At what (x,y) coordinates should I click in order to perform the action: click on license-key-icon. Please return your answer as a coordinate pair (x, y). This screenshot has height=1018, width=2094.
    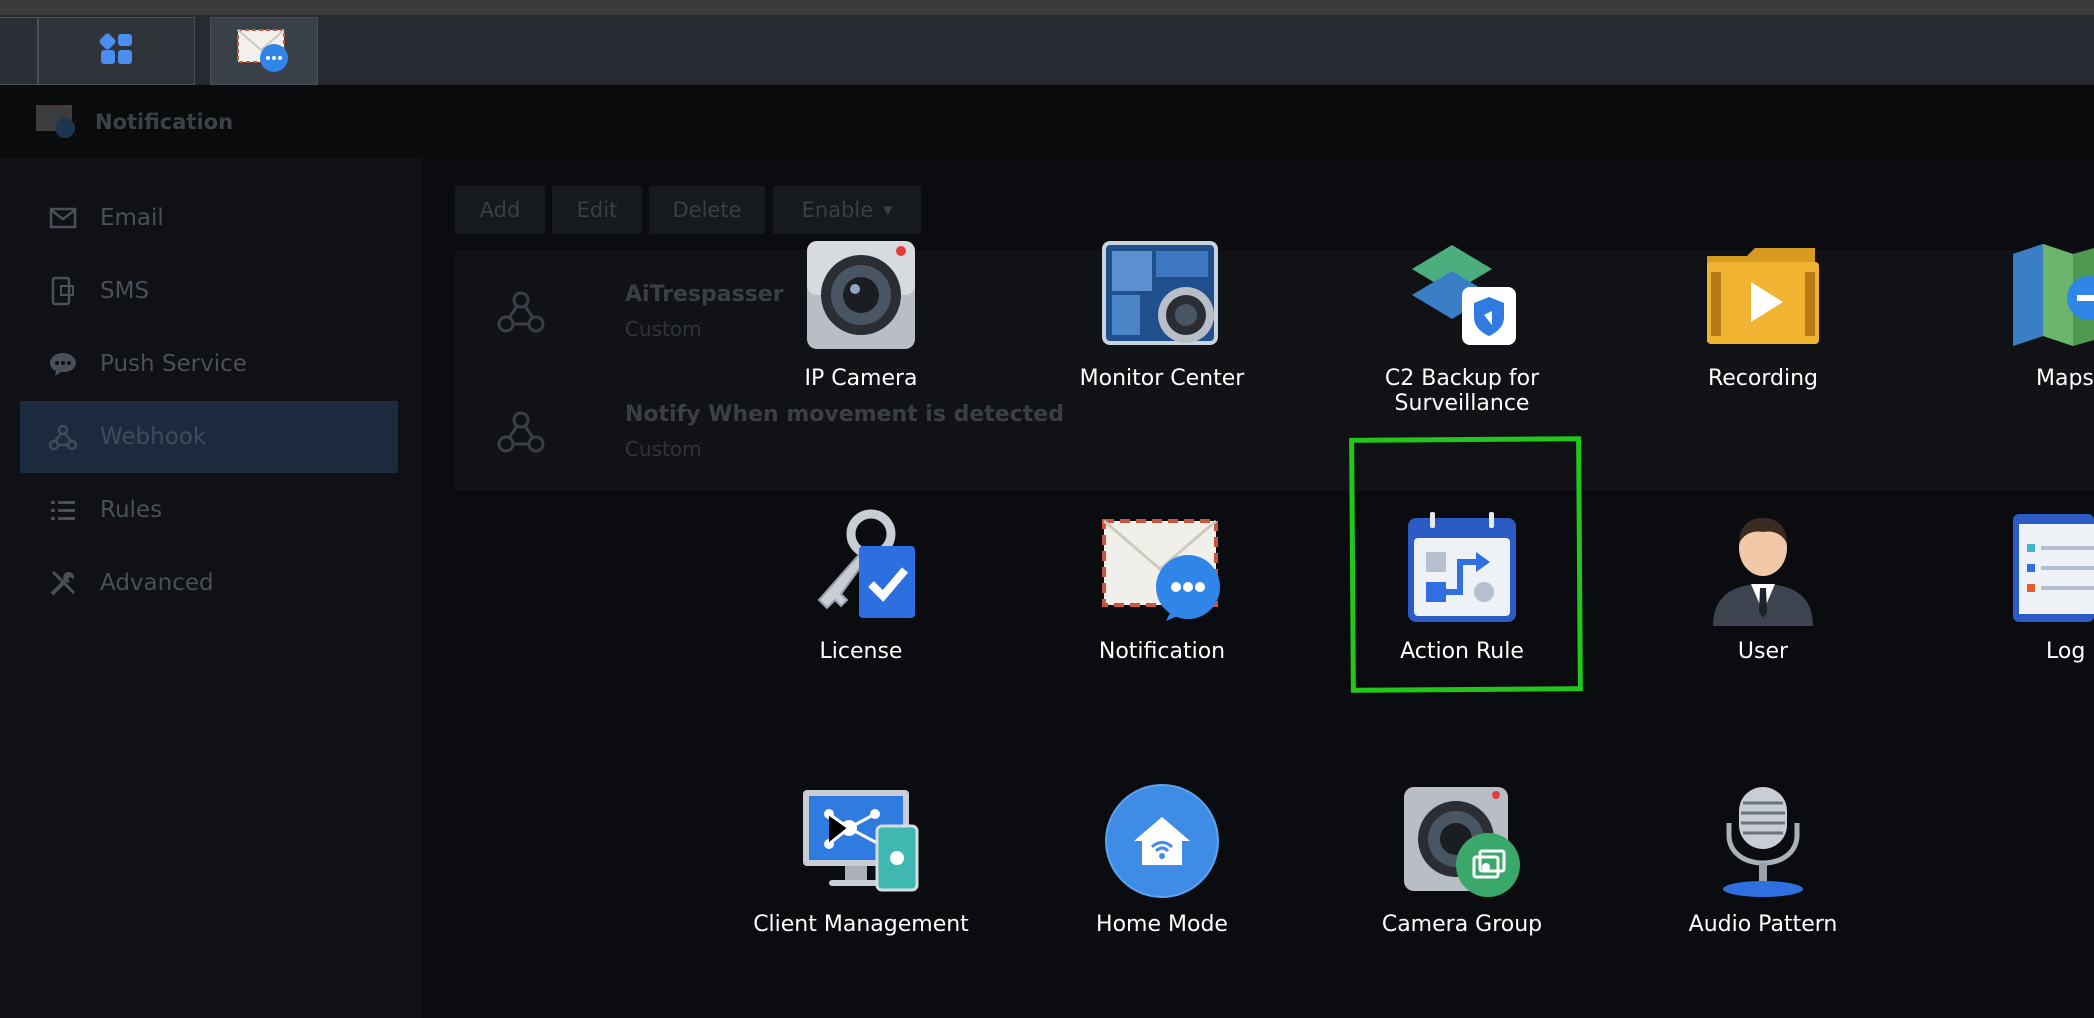
    Looking at the image, I should click on (861, 568).